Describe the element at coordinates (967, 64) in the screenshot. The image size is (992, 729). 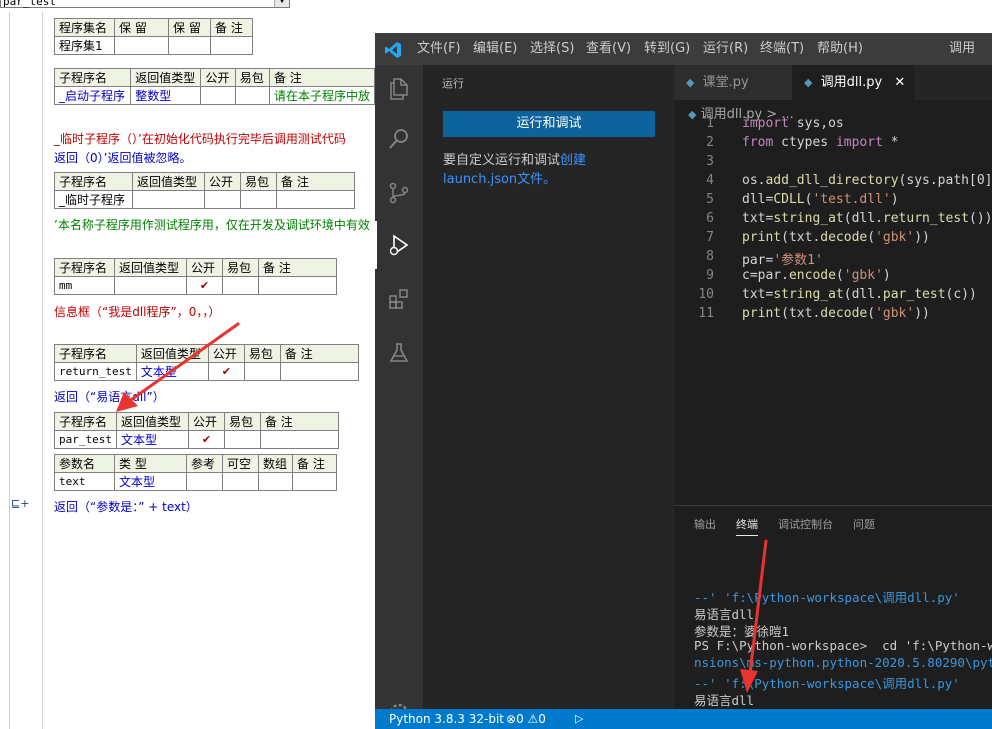
I see `window-title: 调用dll.py` at that location.